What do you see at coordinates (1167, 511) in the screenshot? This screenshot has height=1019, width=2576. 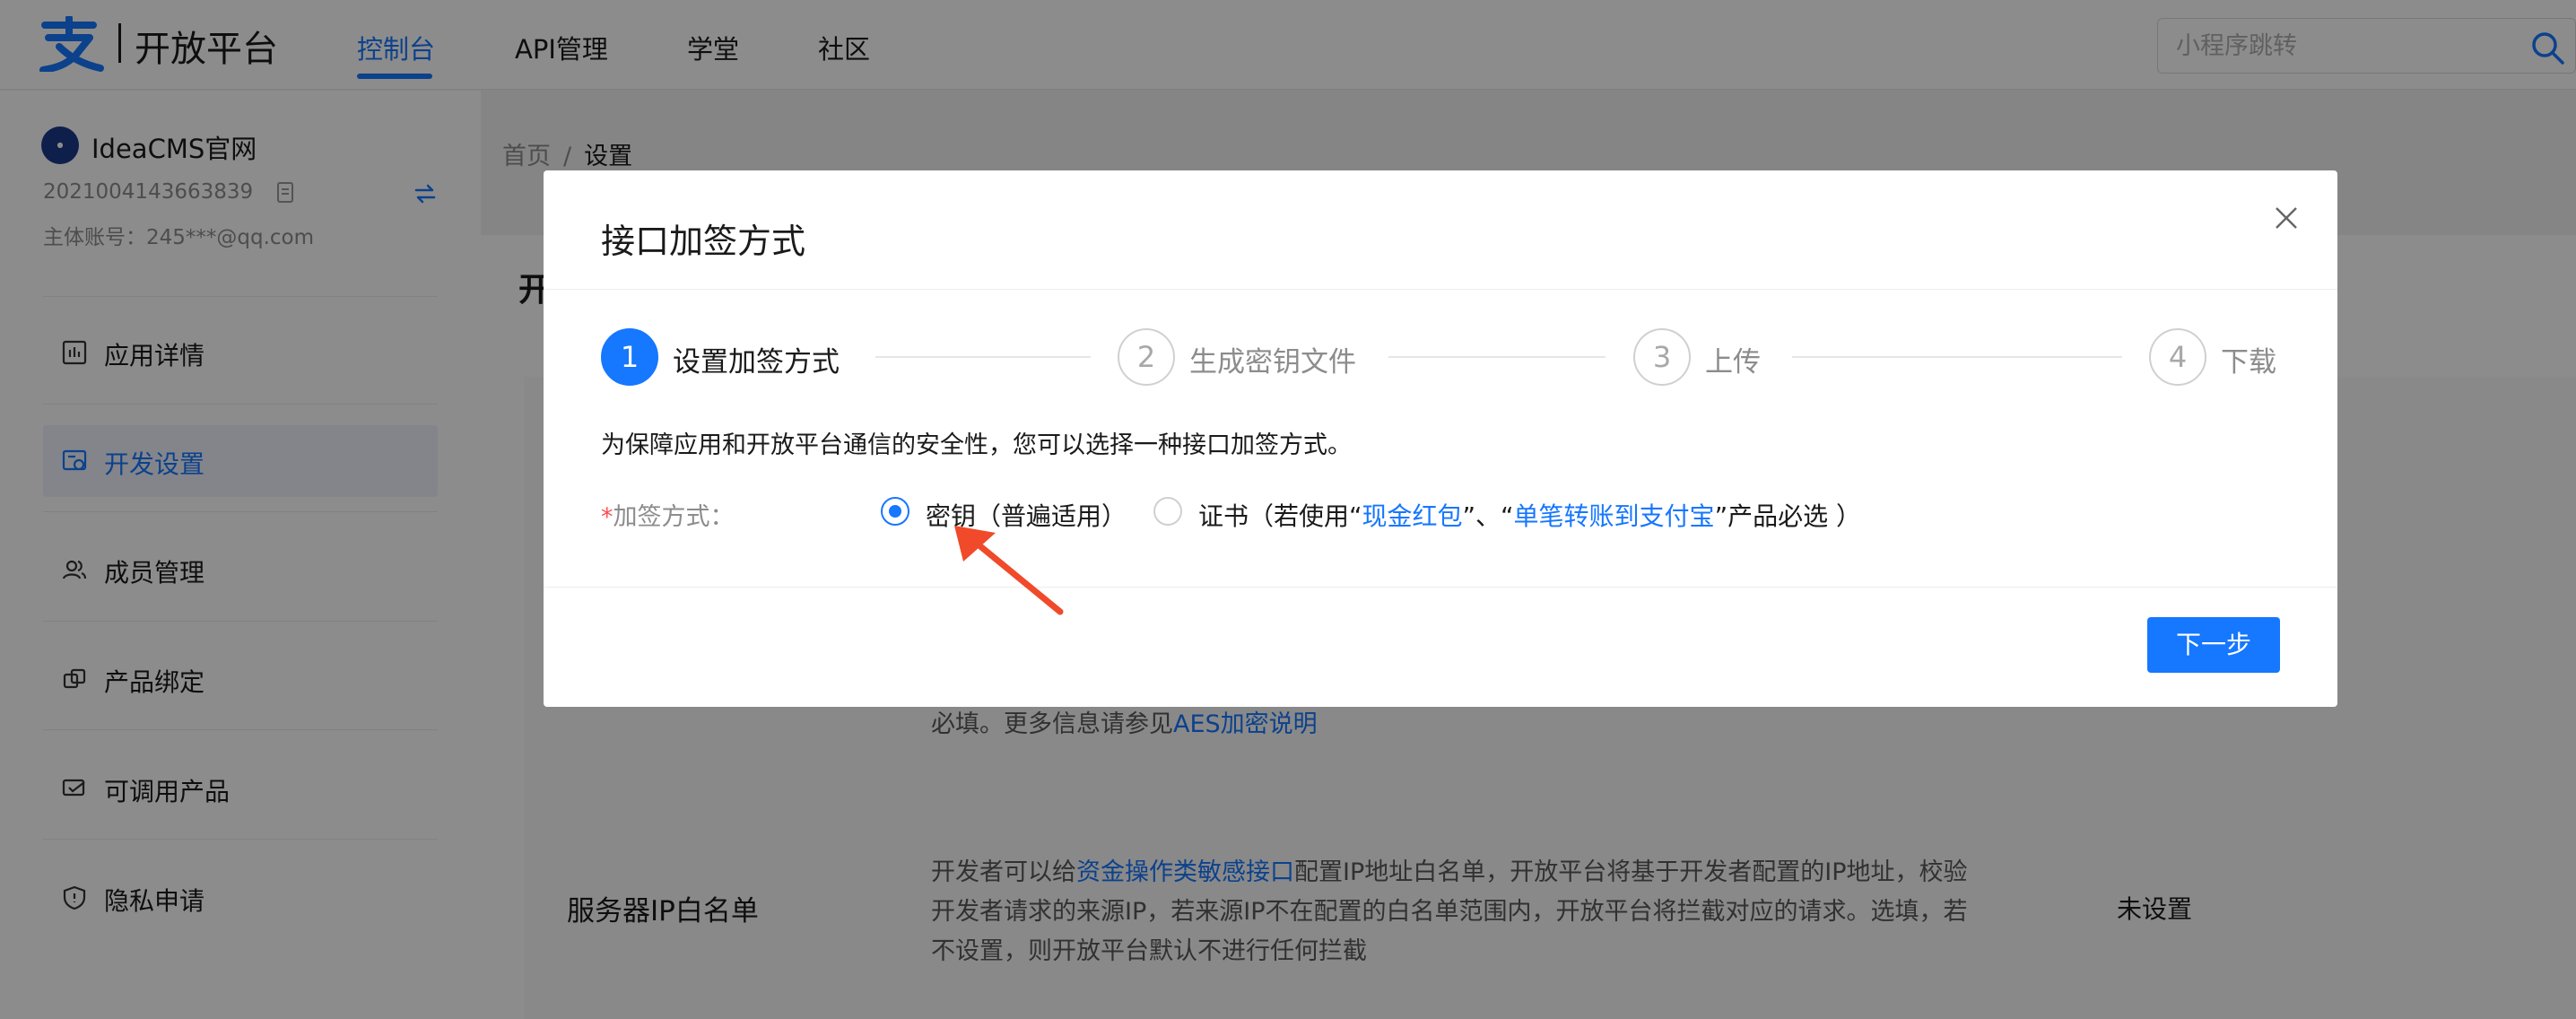 I see `radio-unchecked-icon` at bounding box center [1167, 511].